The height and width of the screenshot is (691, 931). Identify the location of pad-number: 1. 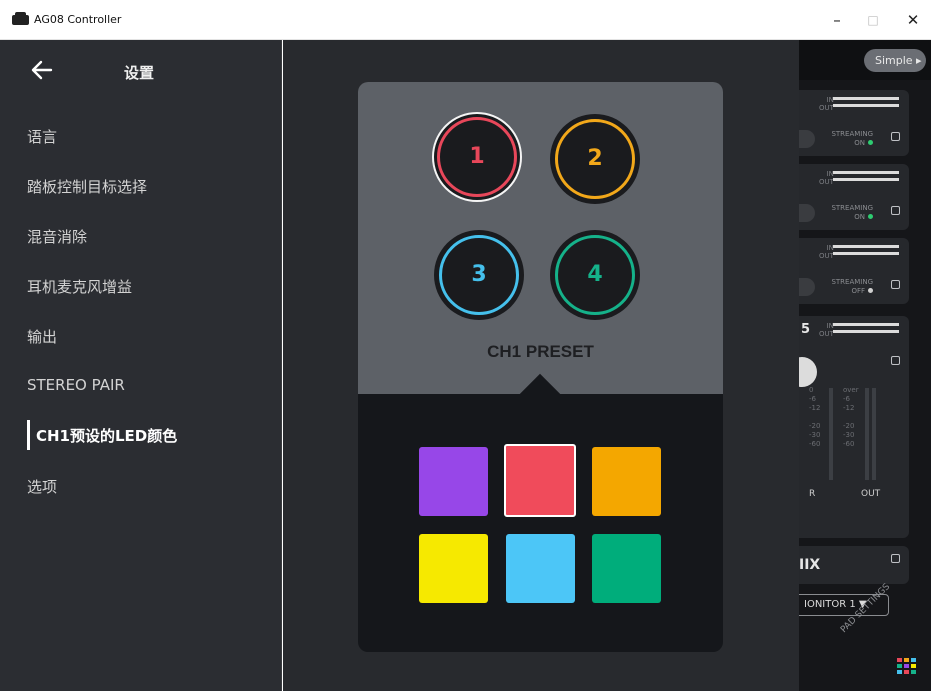
(477, 156).